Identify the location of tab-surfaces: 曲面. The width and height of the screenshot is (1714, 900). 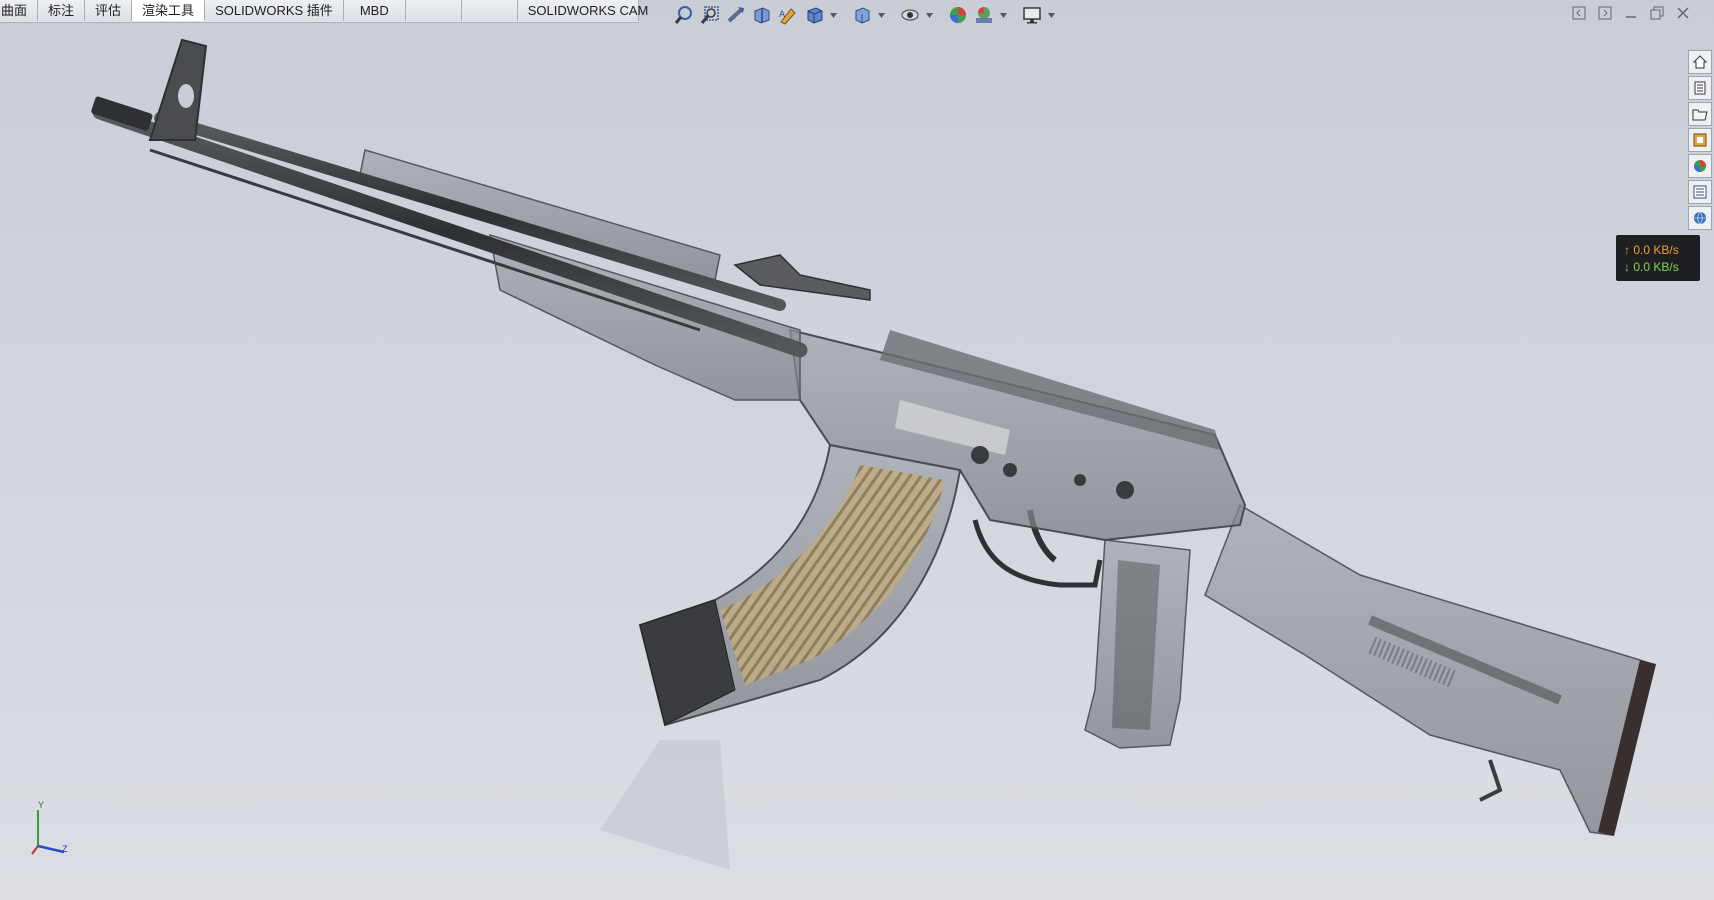
(19, 10).